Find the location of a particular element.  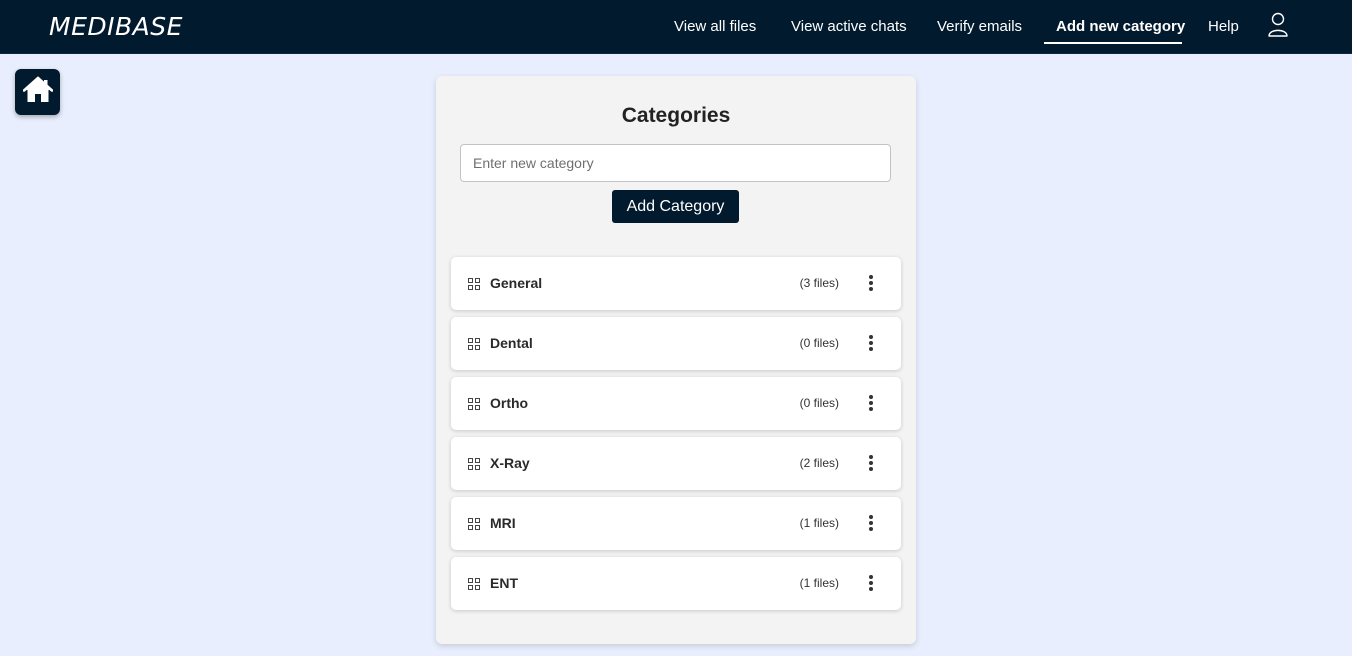

category-item: X-Ray (2 files) is located at coordinates (676, 463).